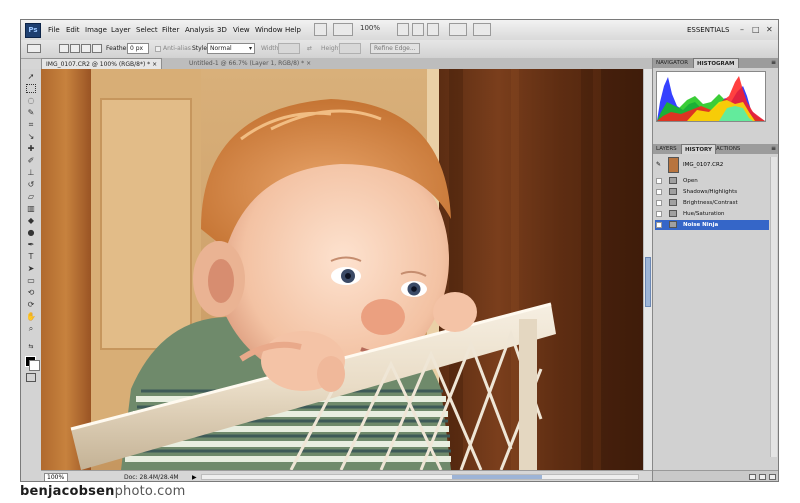 This screenshot has width=800, height=503. I want to click on clone-stamp-tool-icon: ⊥, so click(31, 172).